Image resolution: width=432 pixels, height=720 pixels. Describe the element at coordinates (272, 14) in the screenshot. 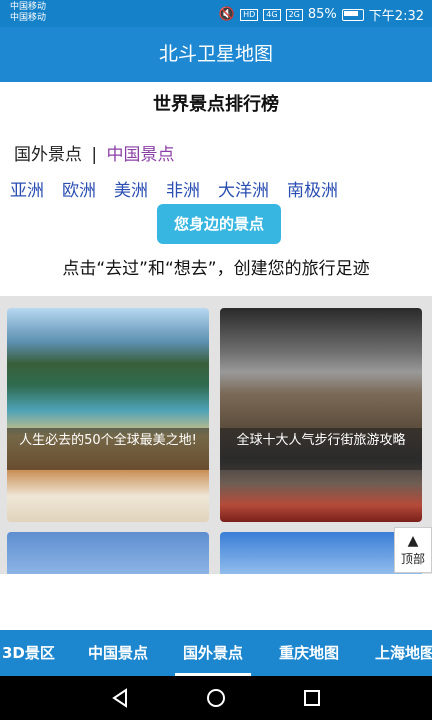

I see `signal-4g-icon: 4G` at that location.